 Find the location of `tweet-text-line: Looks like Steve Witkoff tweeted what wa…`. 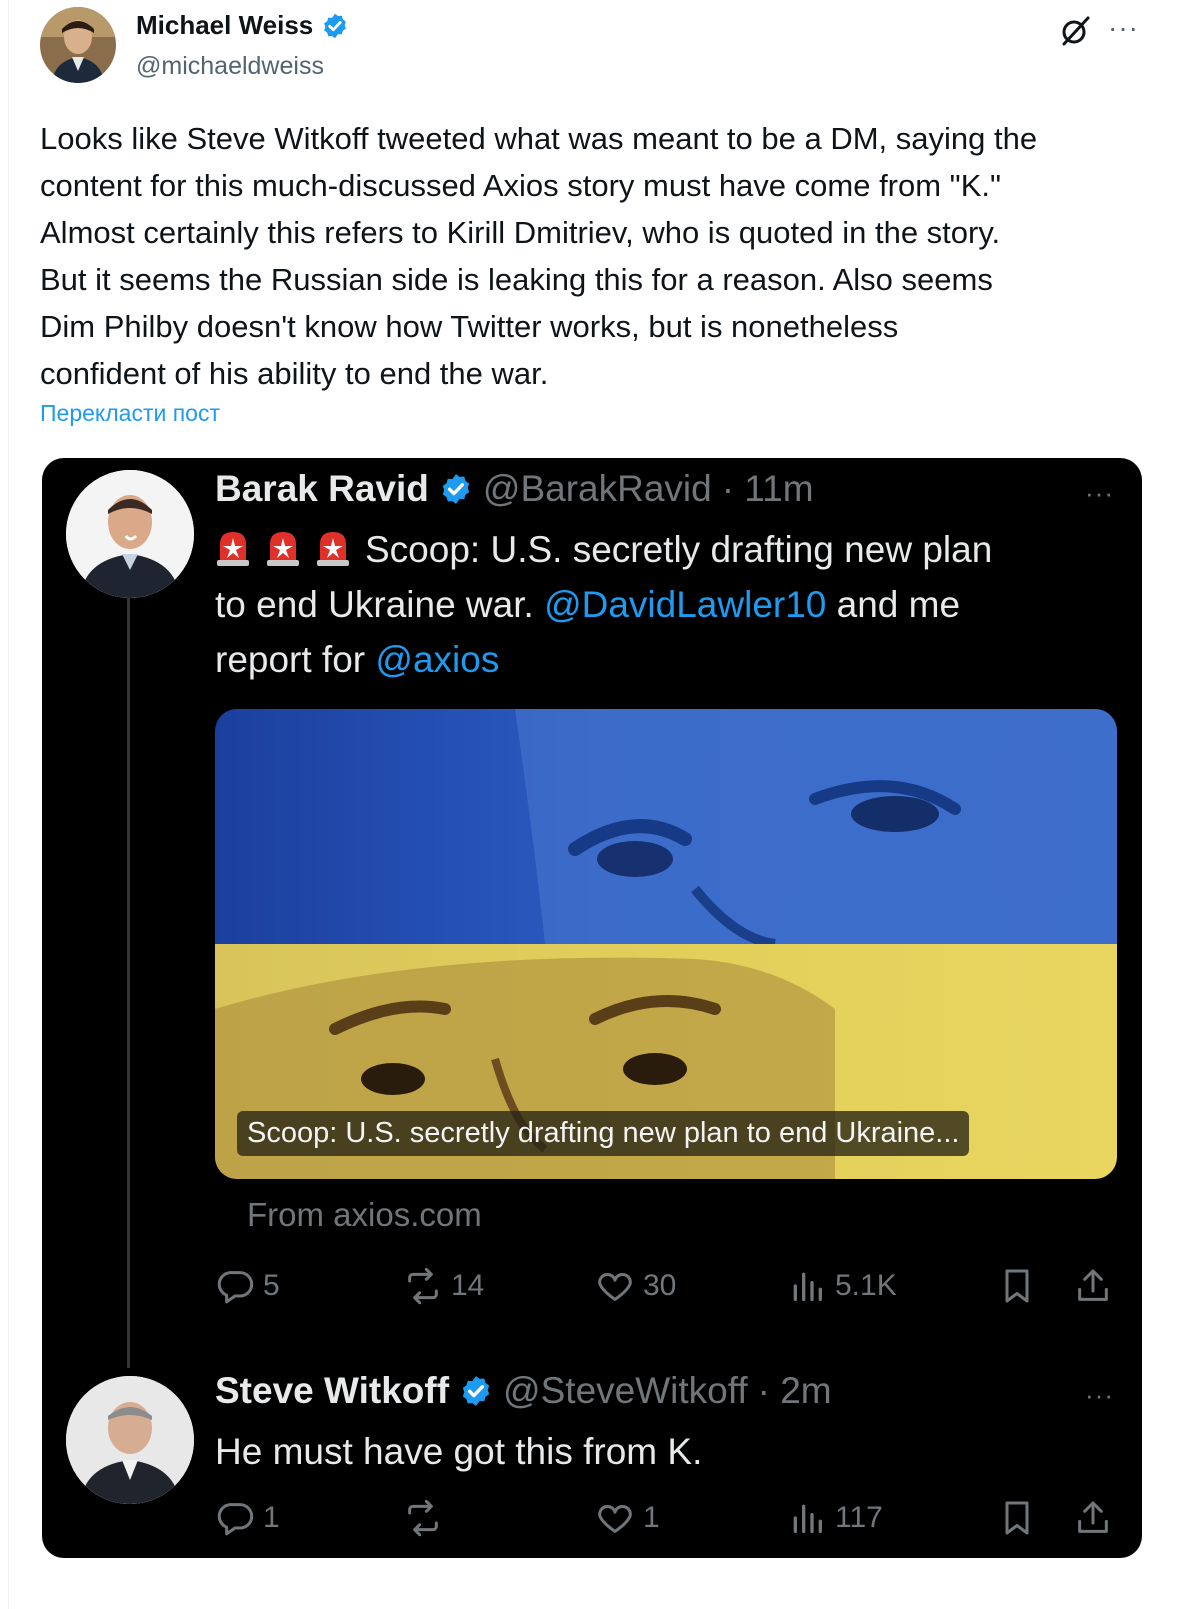

tweet-text-line: Looks like Steve Witkoff tweeted what wa… is located at coordinates (539, 138).